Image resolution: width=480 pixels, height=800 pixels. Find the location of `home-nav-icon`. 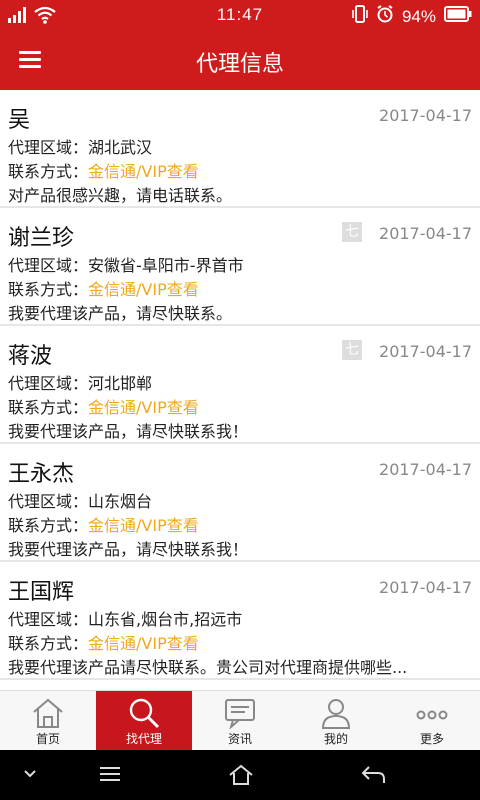

home-nav-icon is located at coordinates (241, 777).